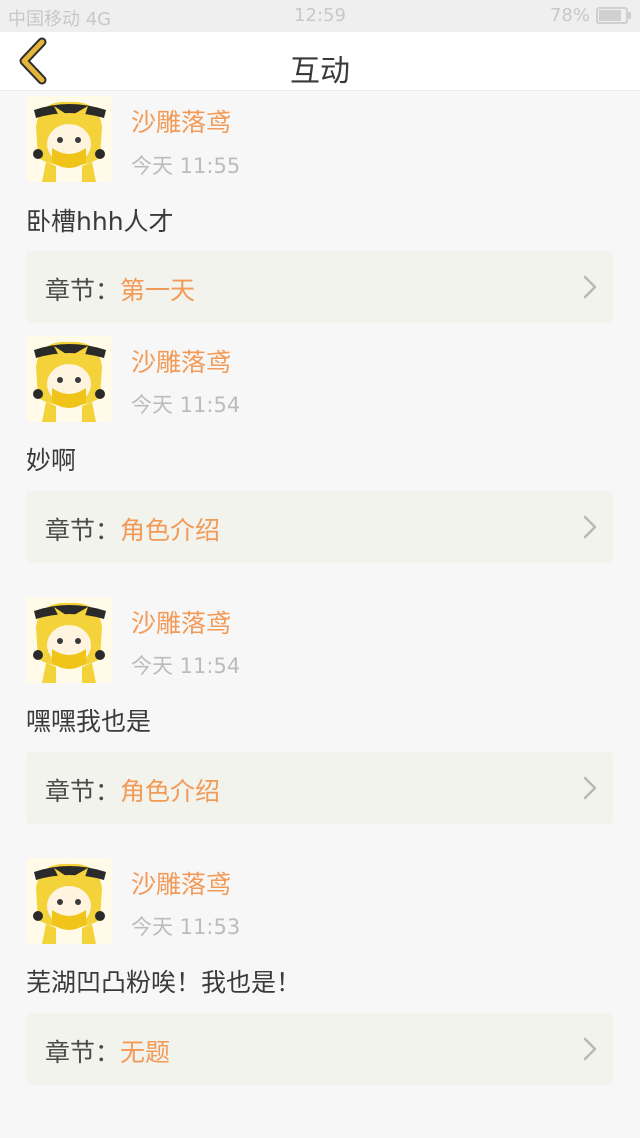  I want to click on nav-bar: 互动, so click(320, 61).